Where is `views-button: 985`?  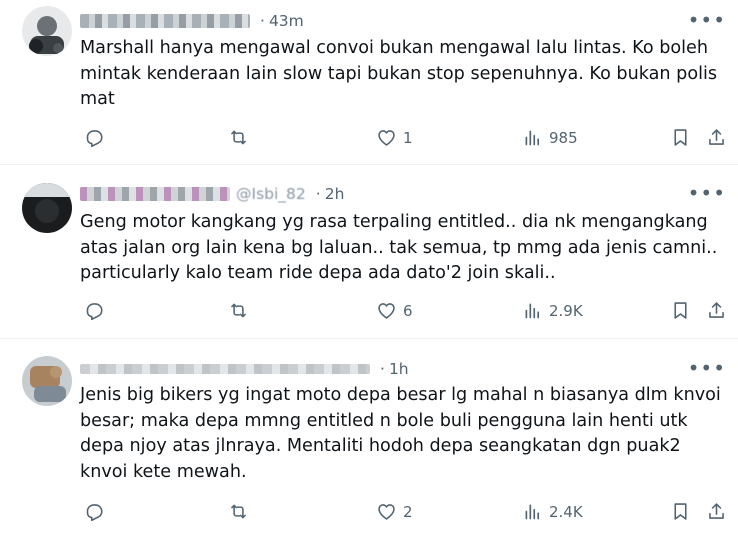 views-button: 985 is located at coordinates (550, 137).